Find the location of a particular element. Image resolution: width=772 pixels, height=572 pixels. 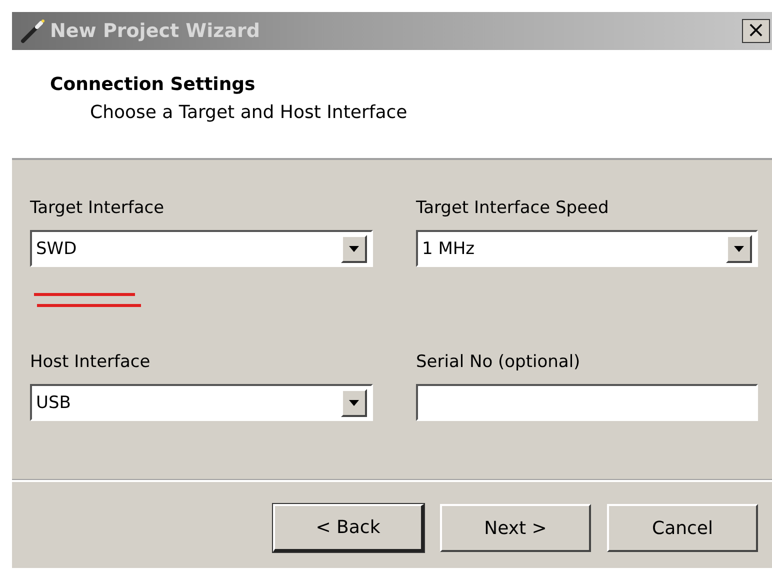

dialog-button: Cancel is located at coordinates (682, 528).